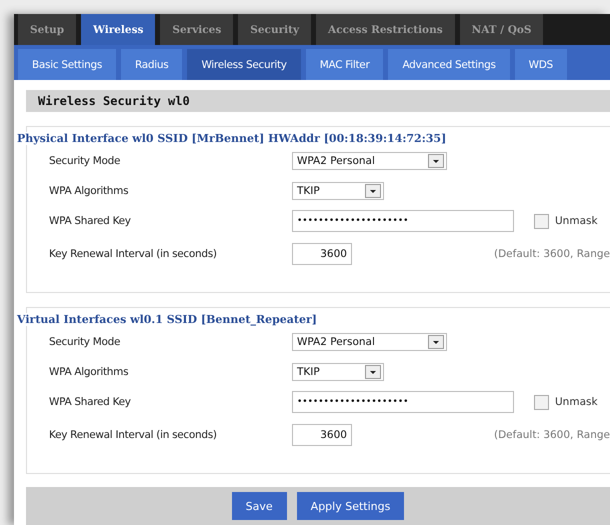 Image resolution: width=610 pixels, height=525 pixels. I want to click on nav-tab: NAT / QoS, so click(502, 29).